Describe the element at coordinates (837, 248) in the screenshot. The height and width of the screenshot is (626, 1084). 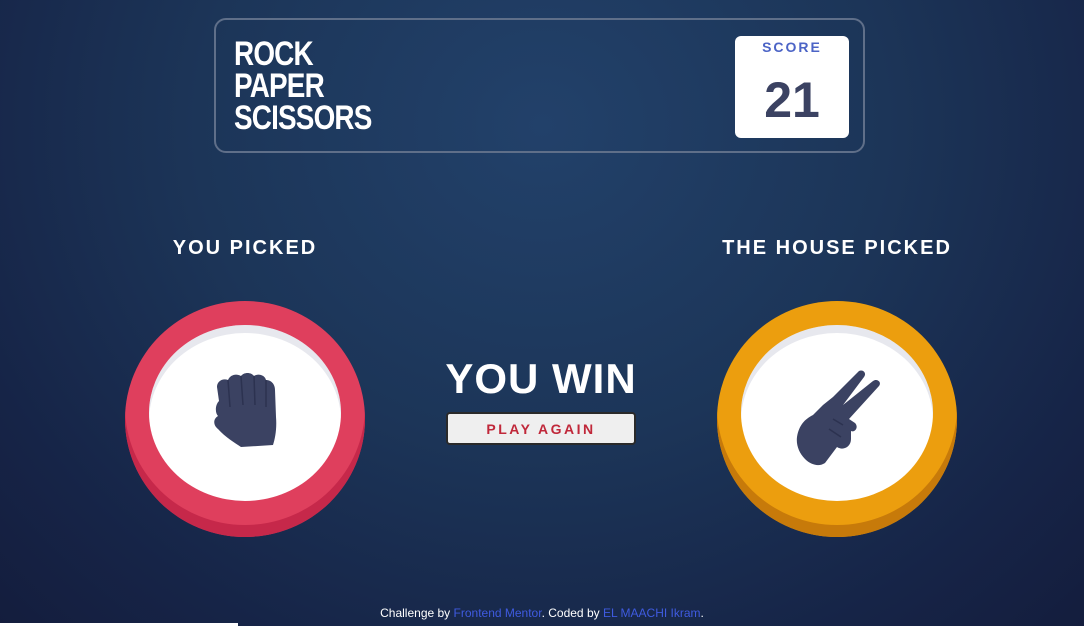
I see `house-pick-label: THE HOUSE PICKED` at that location.